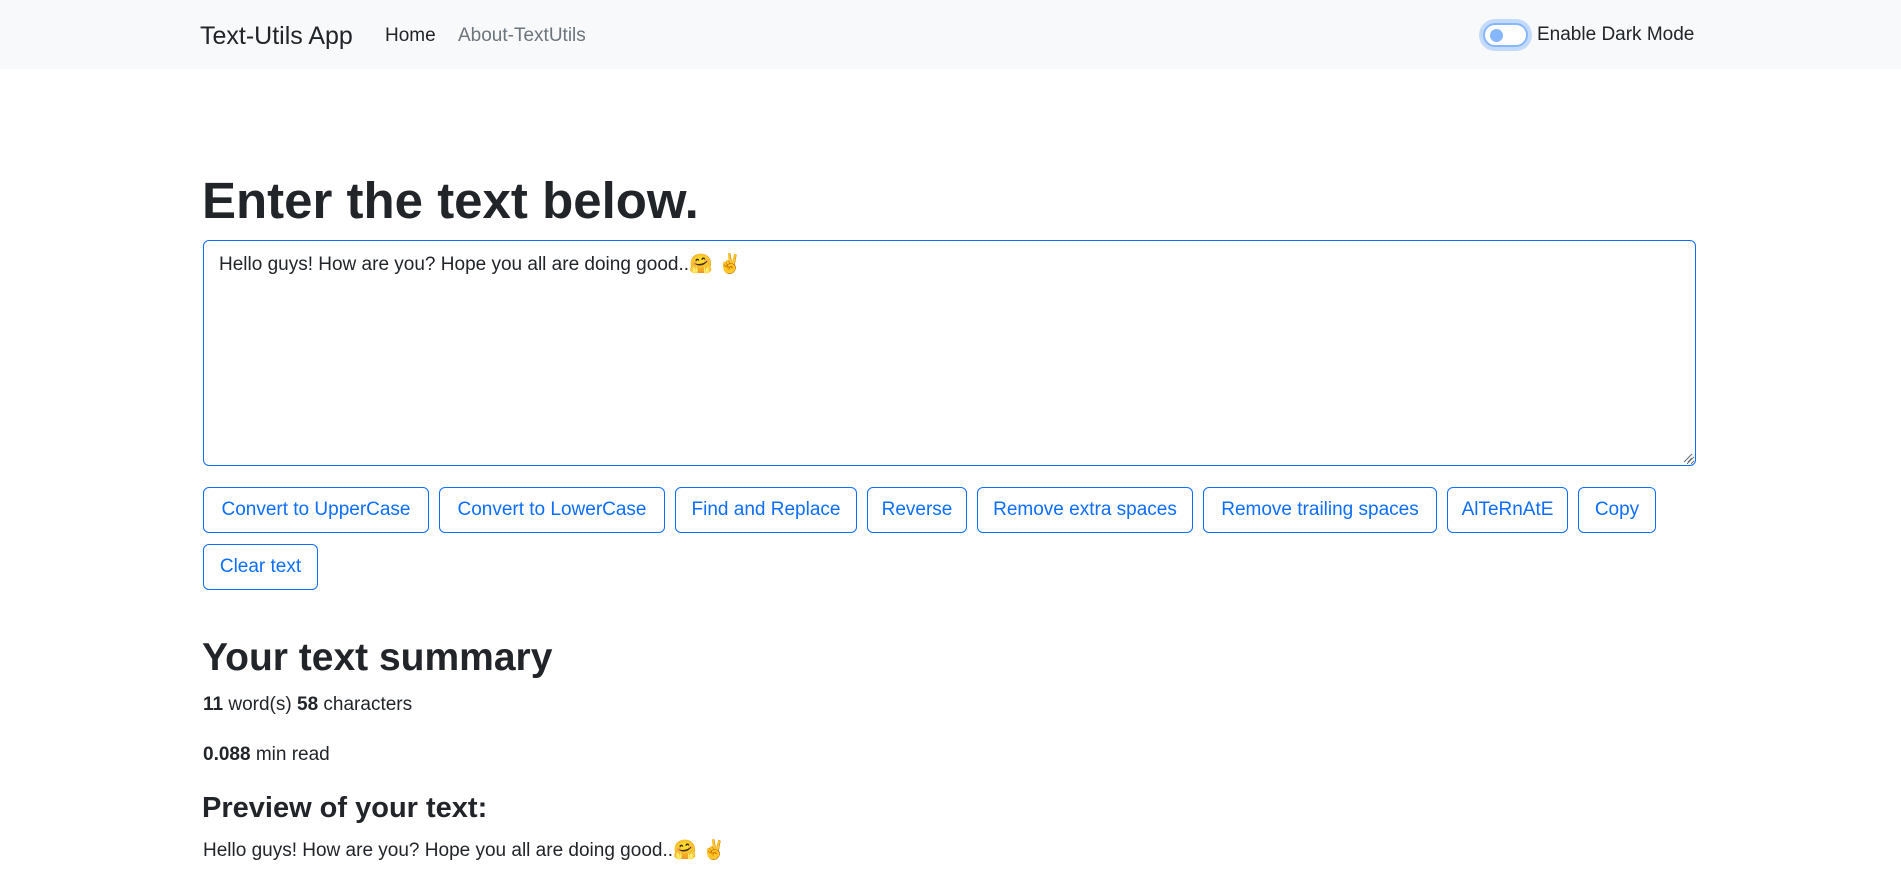 The height and width of the screenshot is (879, 1901). What do you see at coordinates (213, 704) in the screenshot?
I see `word-count: 11` at bounding box center [213, 704].